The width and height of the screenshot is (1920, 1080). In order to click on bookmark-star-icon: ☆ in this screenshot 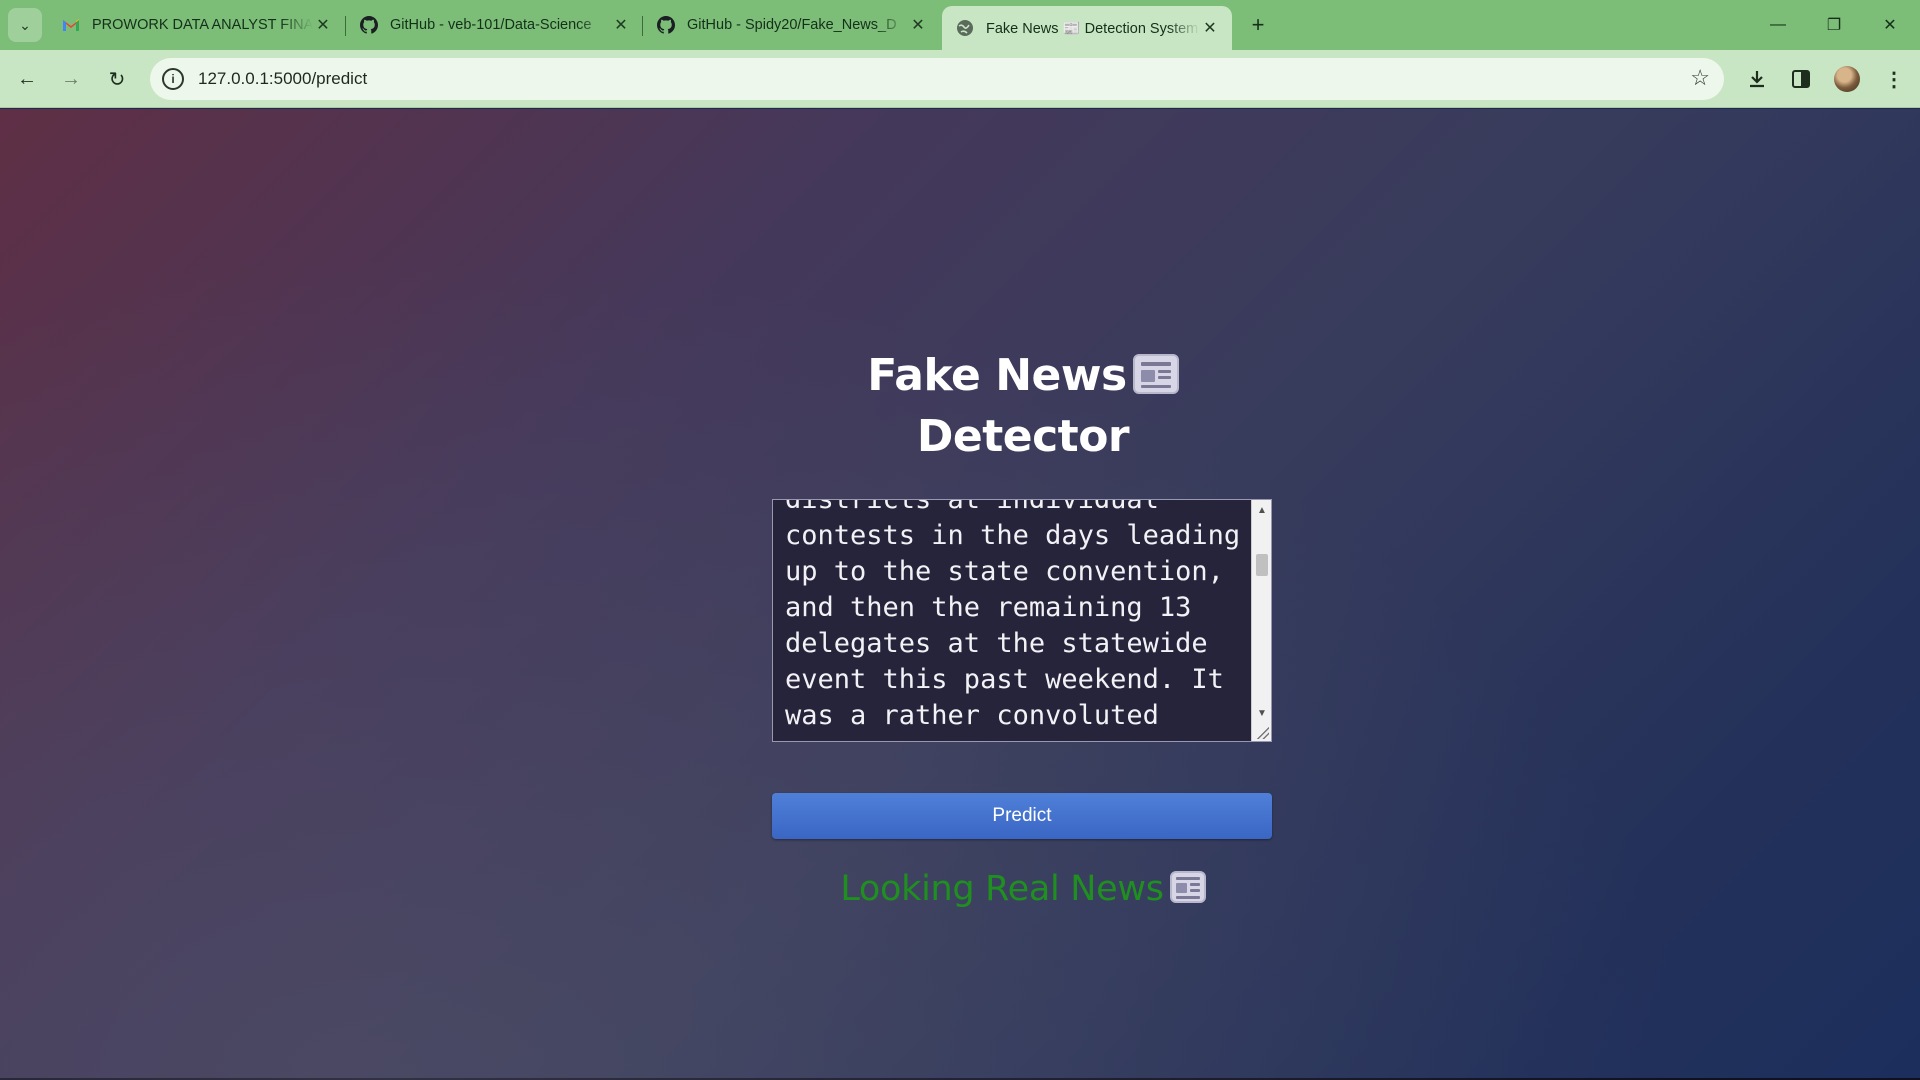, I will do `click(1700, 78)`.